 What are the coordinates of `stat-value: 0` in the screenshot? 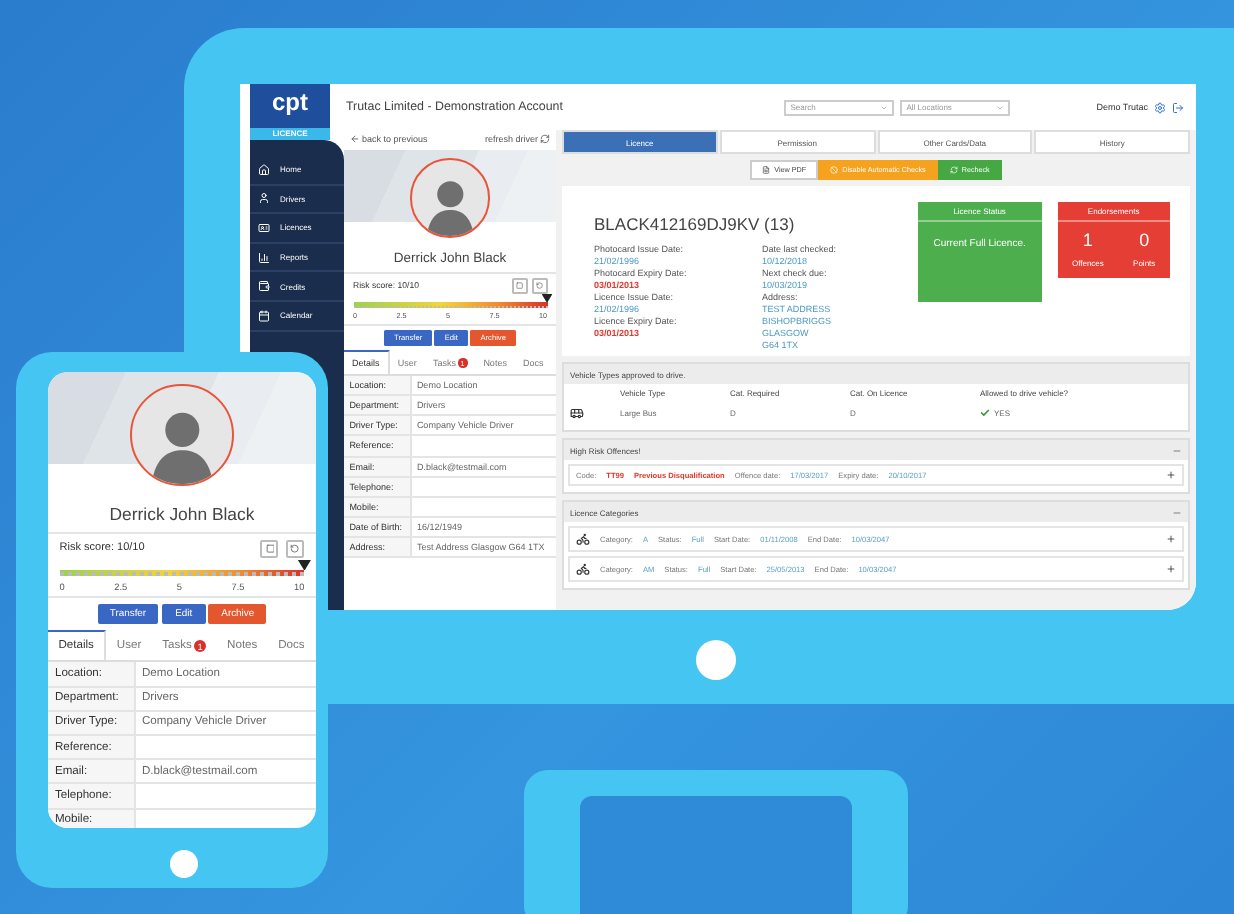 It's located at (1144, 240).